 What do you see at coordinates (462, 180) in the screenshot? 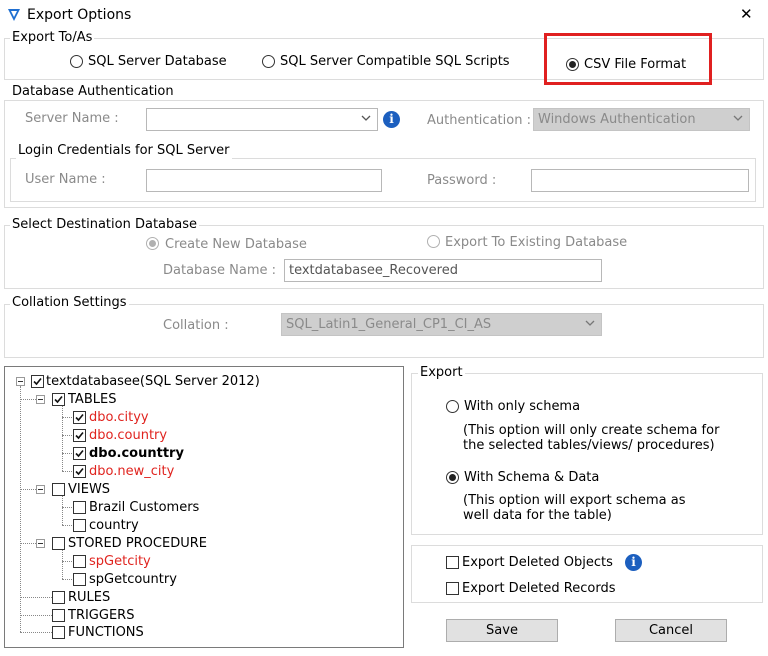
I see `password-label: Password :` at bounding box center [462, 180].